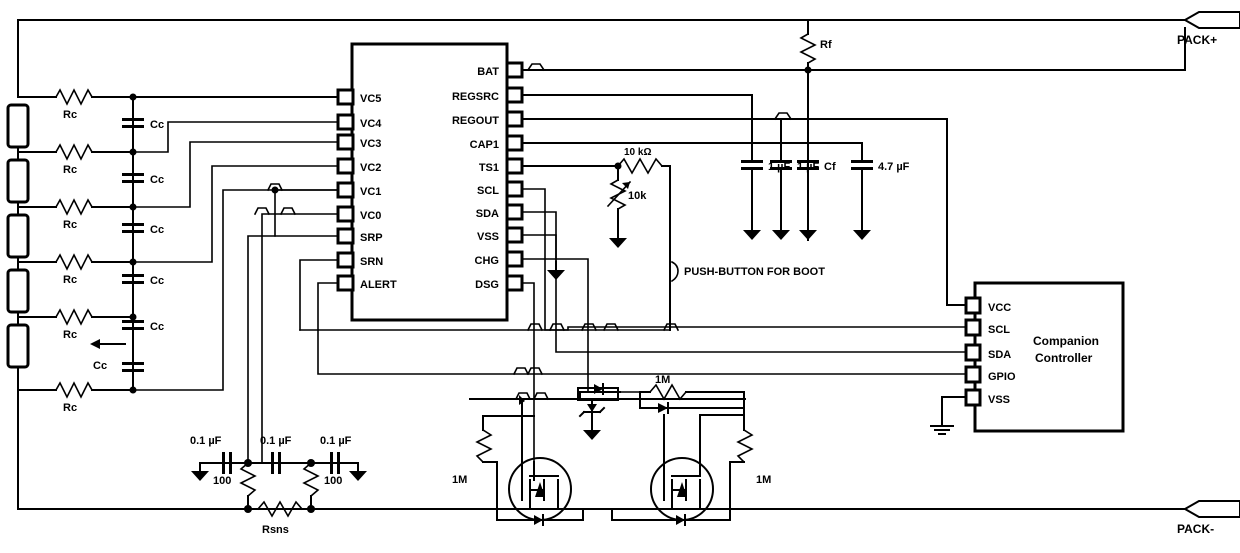 This screenshot has width=1240, height=553. Describe the element at coordinates (488, 237) in the screenshot. I see `ic-pin-vss: VSS` at that location.